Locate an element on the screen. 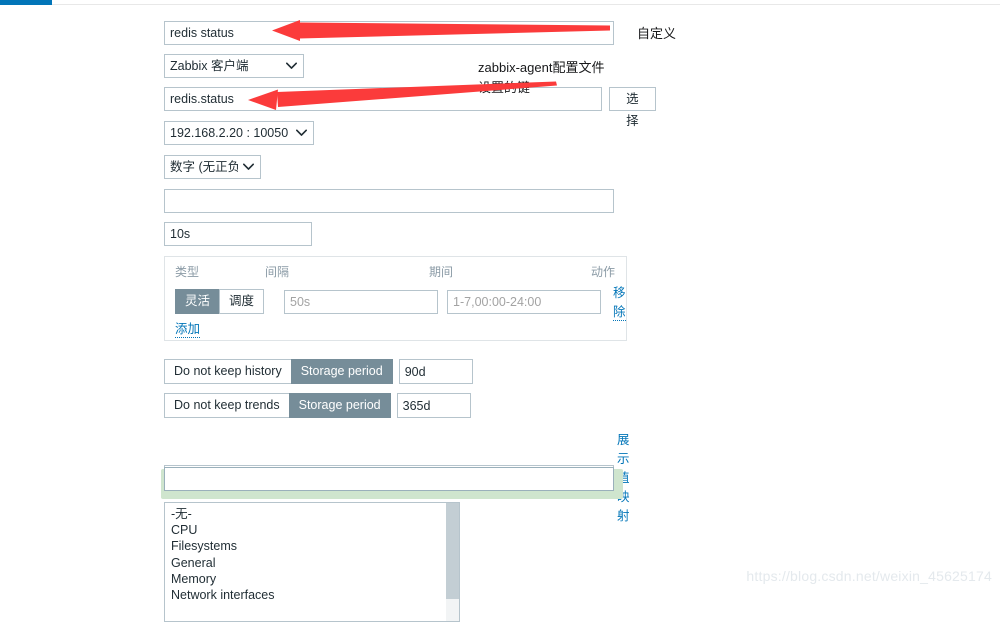  applications-scrollbar-track is located at coordinates (452, 562).